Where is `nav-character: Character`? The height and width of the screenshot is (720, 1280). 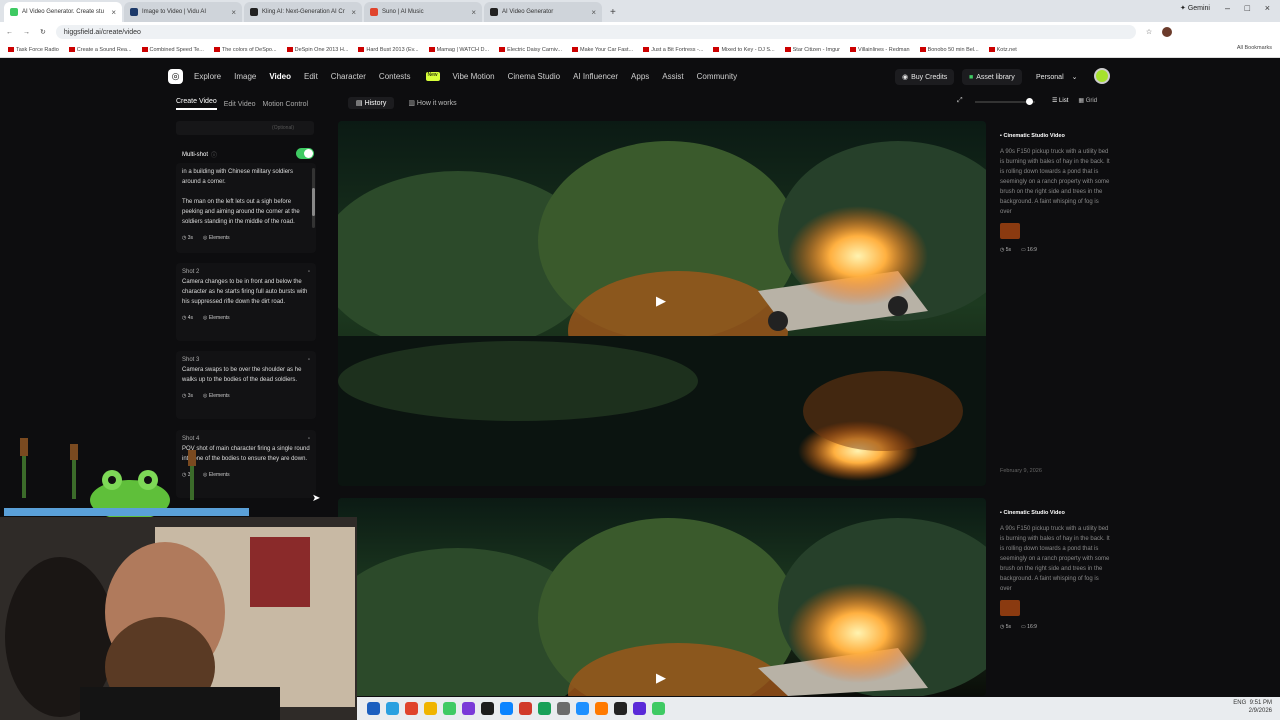 nav-character: Character is located at coordinates (348, 76).